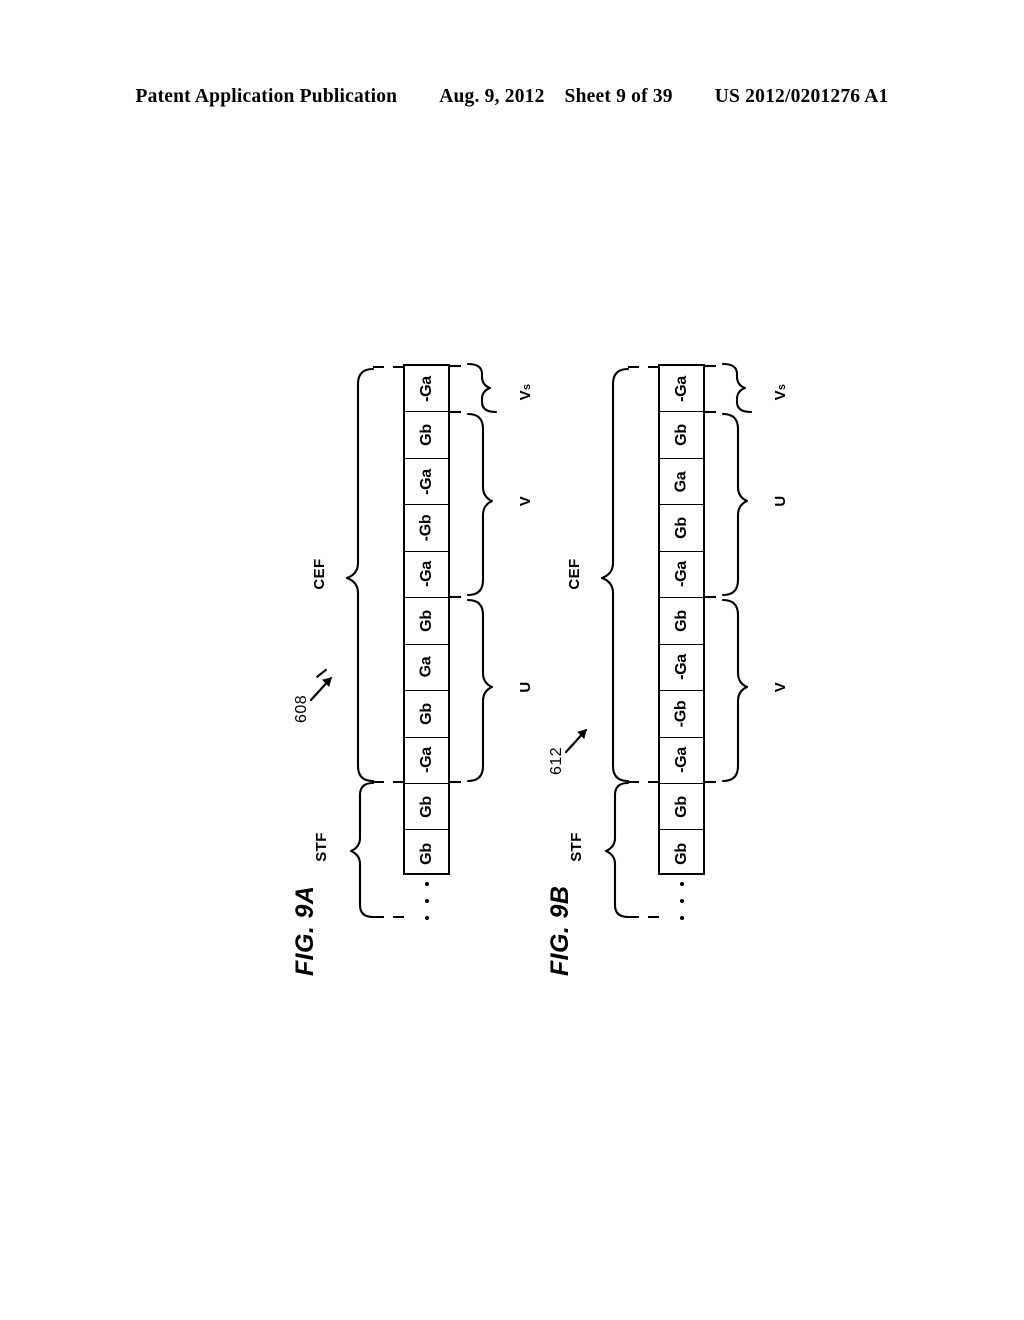 This screenshot has width=1024, height=1320. What do you see at coordinates (780, 392) in the screenshot?
I see `brace-label-vs: Vs` at bounding box center [780, 392].